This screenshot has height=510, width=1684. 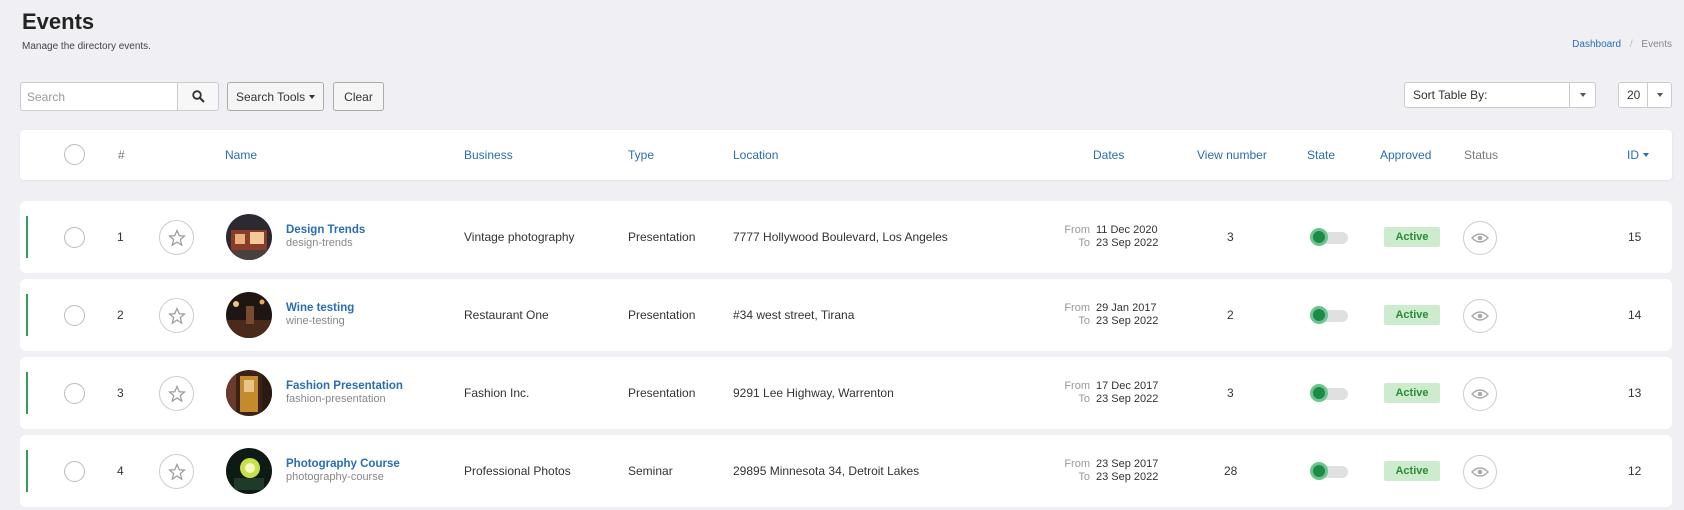 I want to click on date-from-label: From, so click(x=1077, y=464).